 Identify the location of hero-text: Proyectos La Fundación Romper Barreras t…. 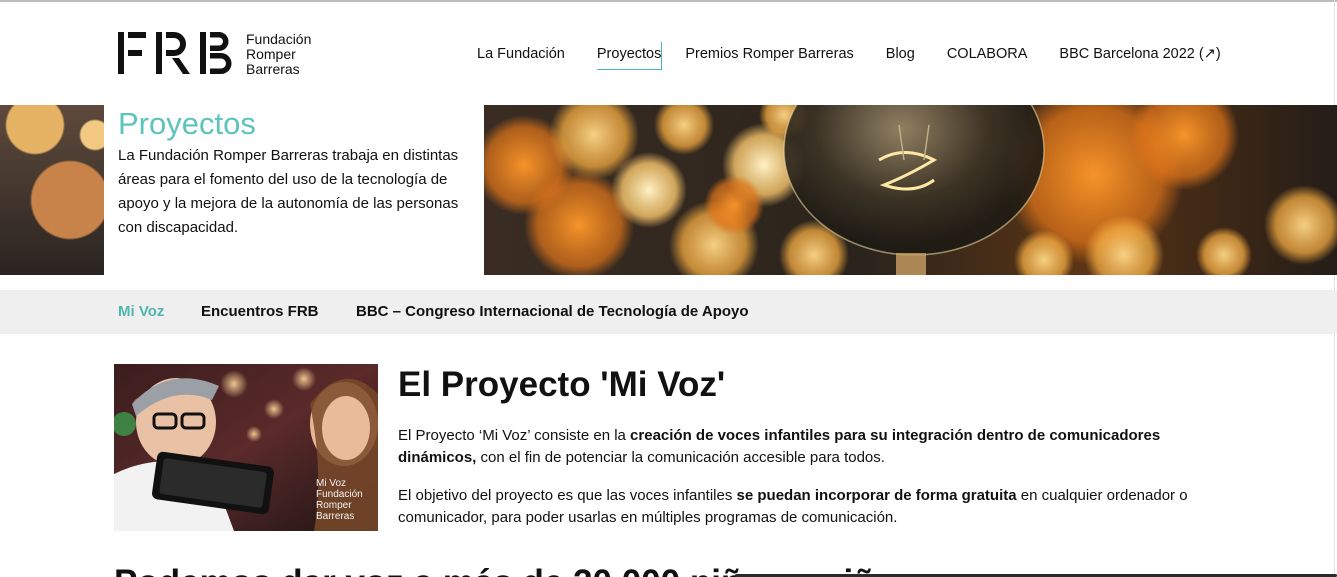
(298, 172).